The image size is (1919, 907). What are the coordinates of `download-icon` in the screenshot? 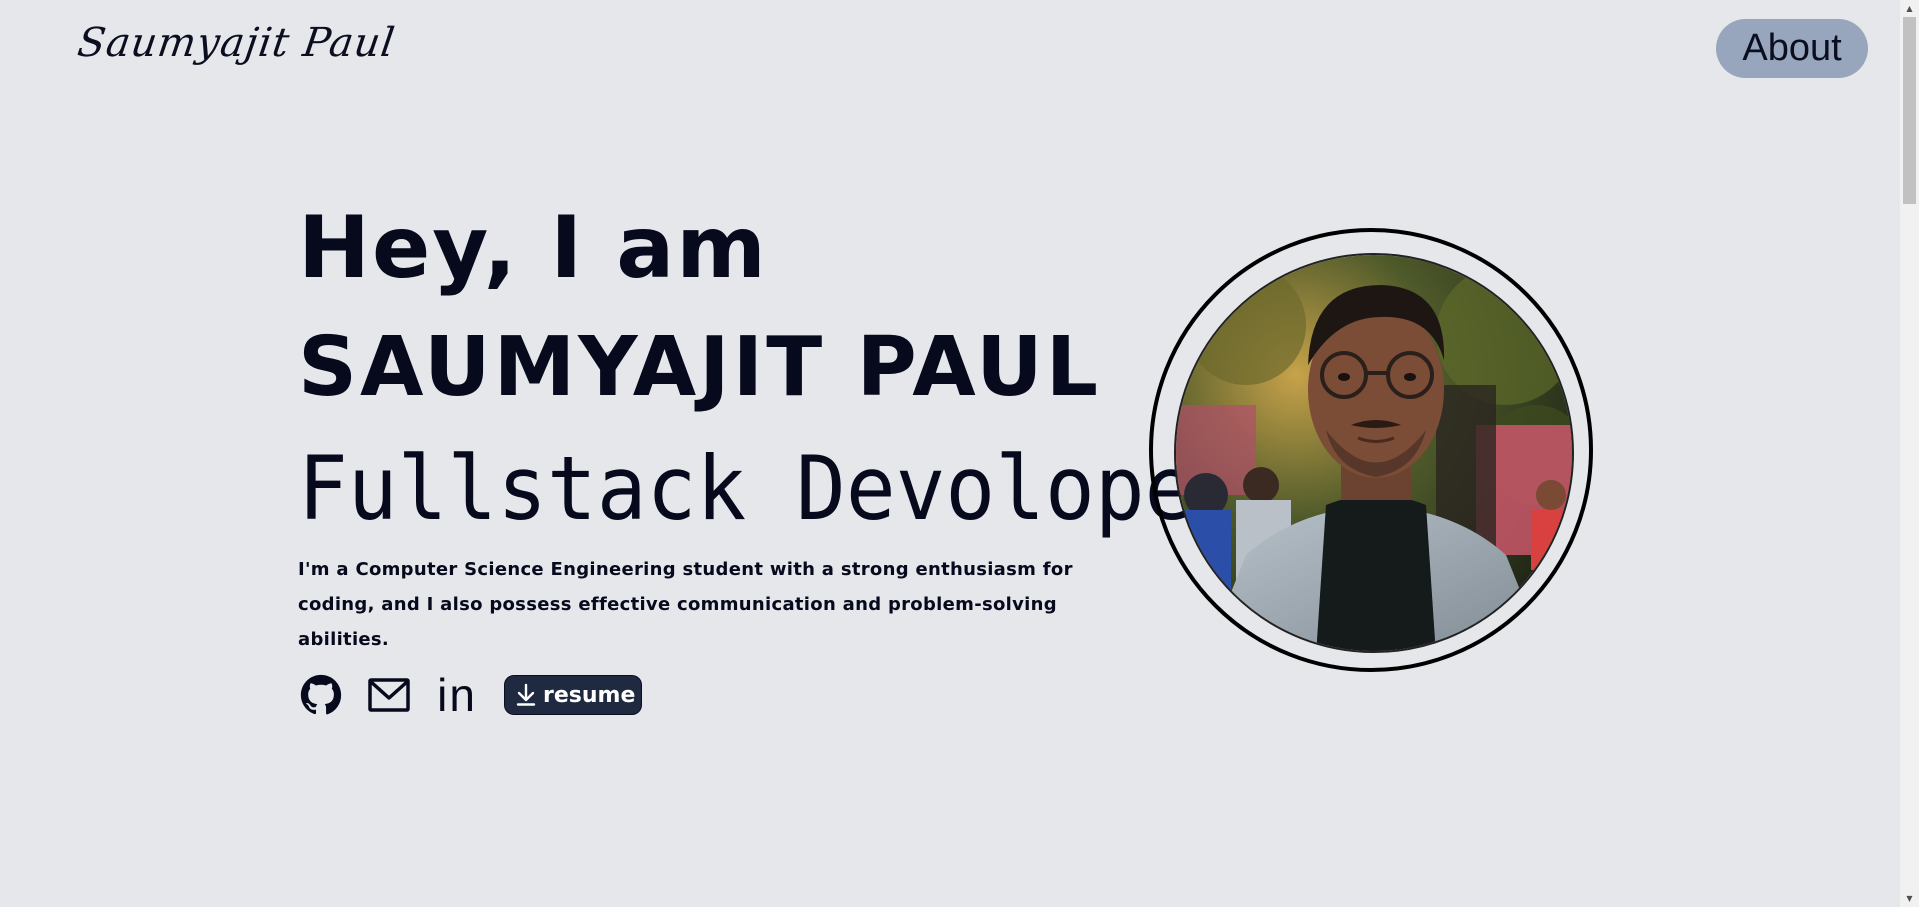 It's located at (526, 694).